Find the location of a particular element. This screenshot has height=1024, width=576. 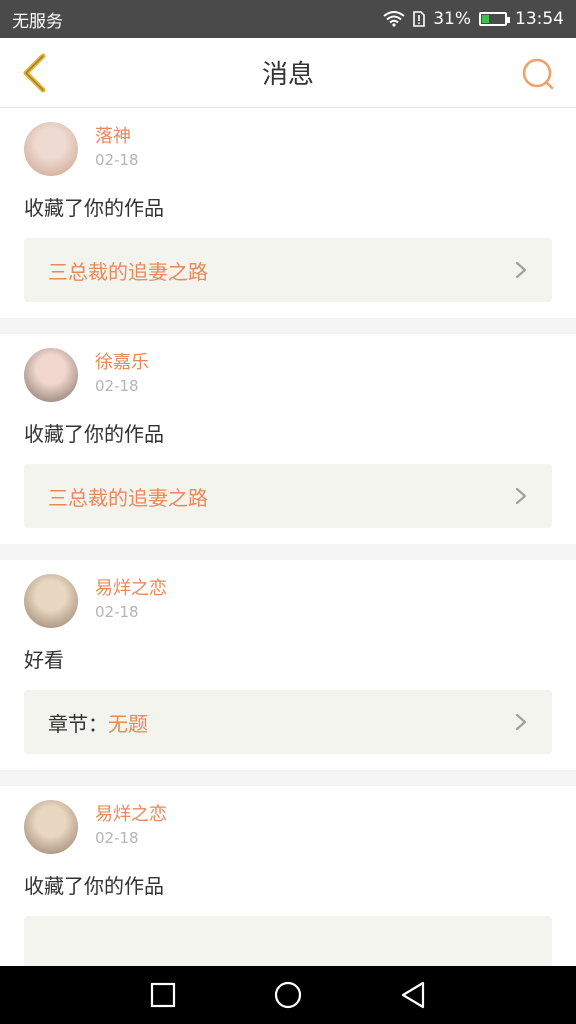

action-text: 好看 is located at coordinates (44, 660).